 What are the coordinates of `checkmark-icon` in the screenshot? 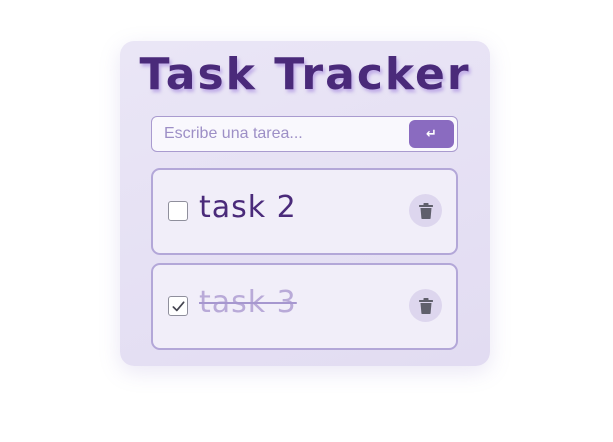 It's located at (178, 305).